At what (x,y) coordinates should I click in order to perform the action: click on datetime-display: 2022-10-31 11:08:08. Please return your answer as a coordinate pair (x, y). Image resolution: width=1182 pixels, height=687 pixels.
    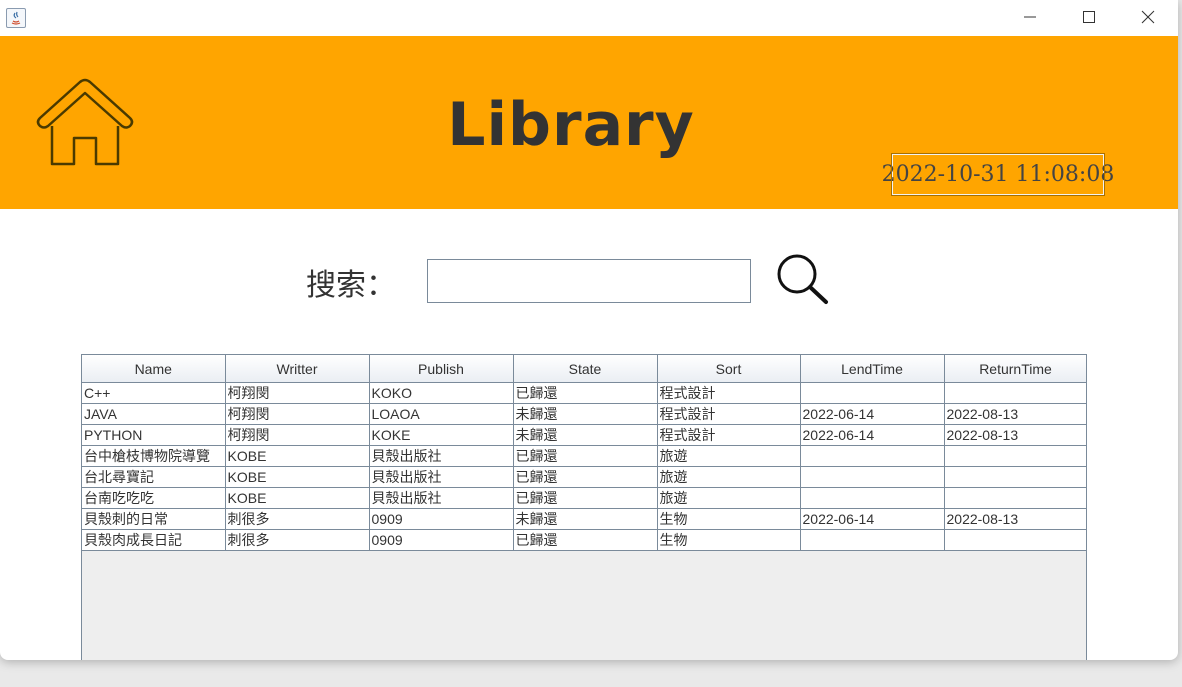
    Looking at the image, I should click on (998, 174).